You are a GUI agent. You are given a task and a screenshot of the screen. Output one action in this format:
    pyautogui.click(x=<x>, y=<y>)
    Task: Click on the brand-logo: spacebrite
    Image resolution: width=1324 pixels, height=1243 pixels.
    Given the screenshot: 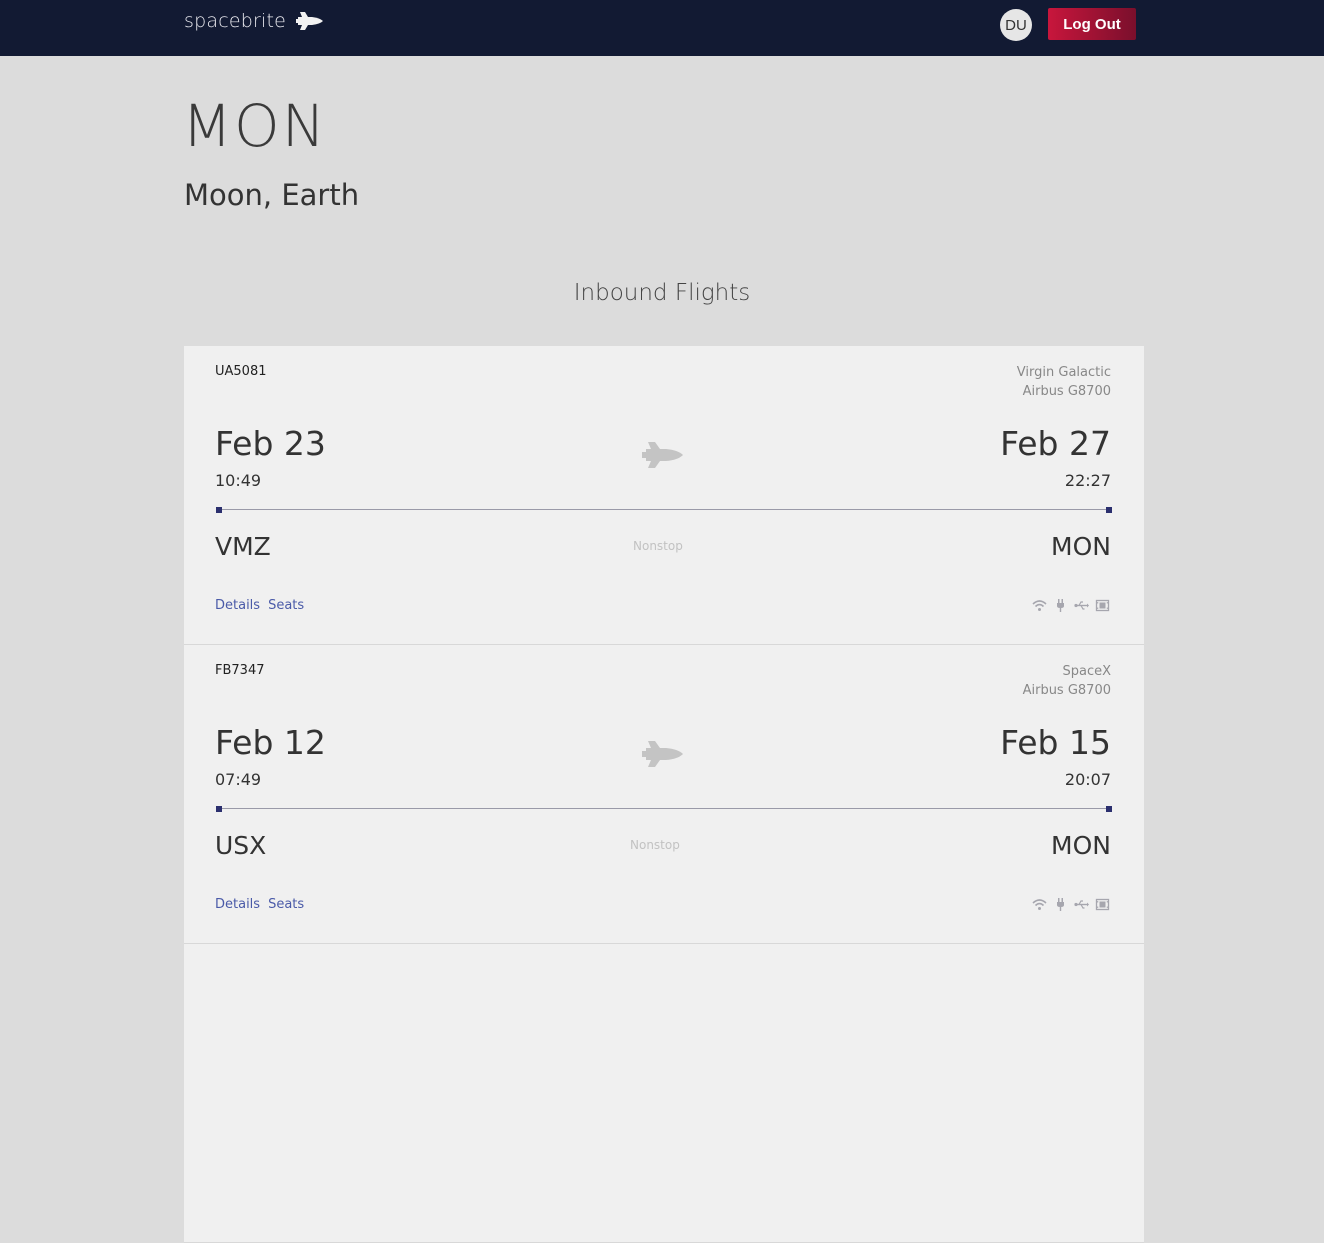 What is the action you would take?
    pyautogui.click(x=254, y=21)
    